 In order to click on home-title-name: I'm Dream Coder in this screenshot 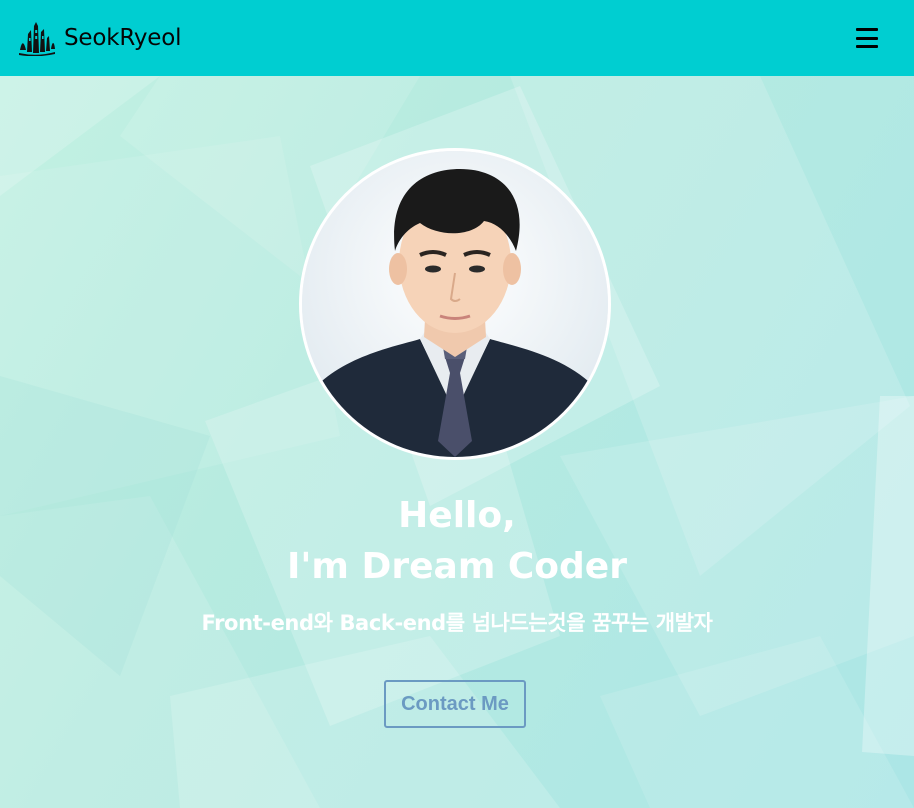, I will do `click(457, 566)`.